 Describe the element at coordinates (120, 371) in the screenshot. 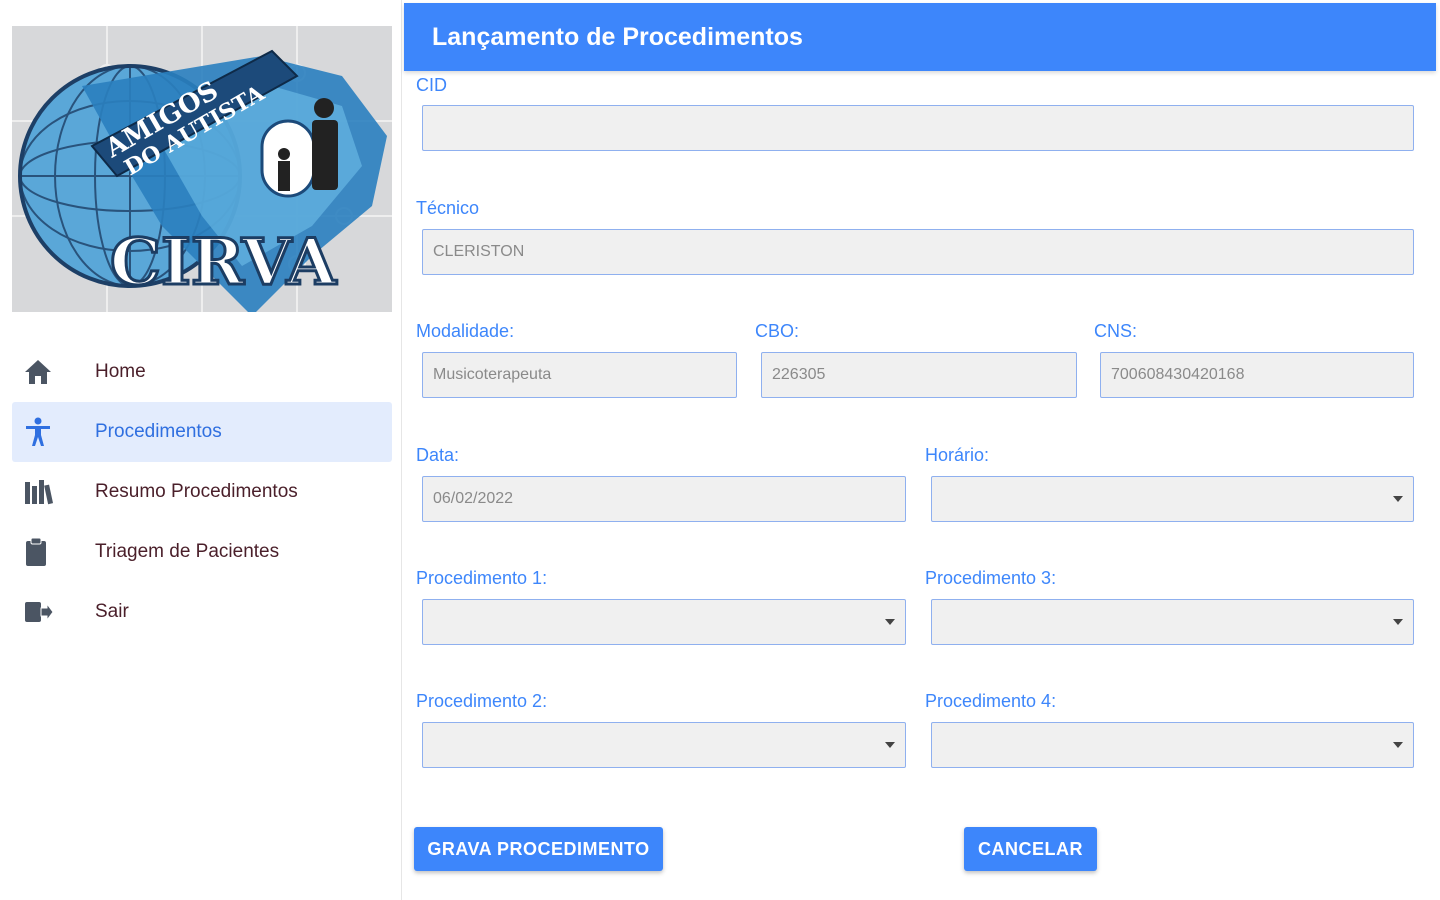

I see `sidebar-item-label: Home` at that location.